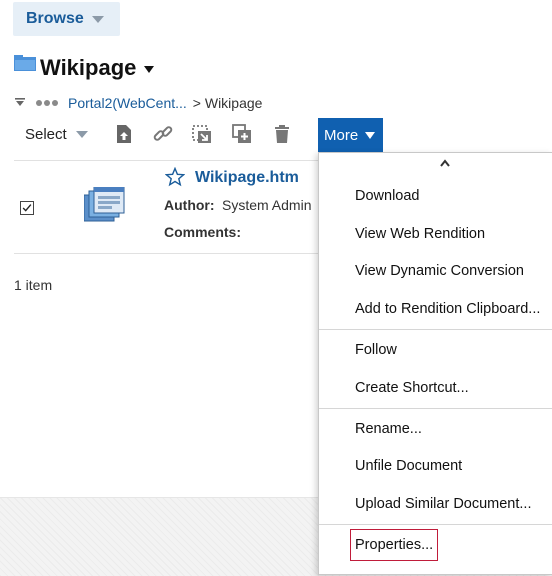 The image size is (552, 576). What do you see at coordinates (242, 134) in the screenshot?
I see `copy-icon` at bounding box center [242, 134].